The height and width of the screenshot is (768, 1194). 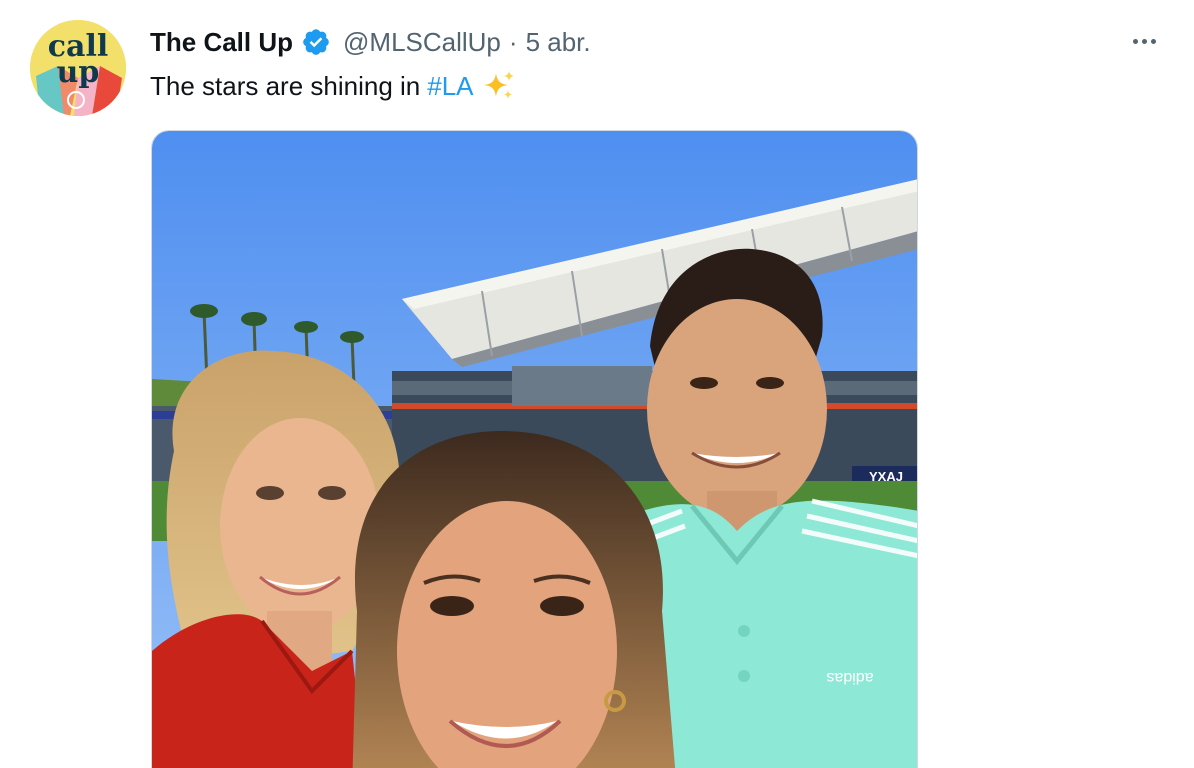 What do you see at coordinates (849, 677) in the screenshot?
I see `shirt-logo: adidas` at bounding box center [849, 677].